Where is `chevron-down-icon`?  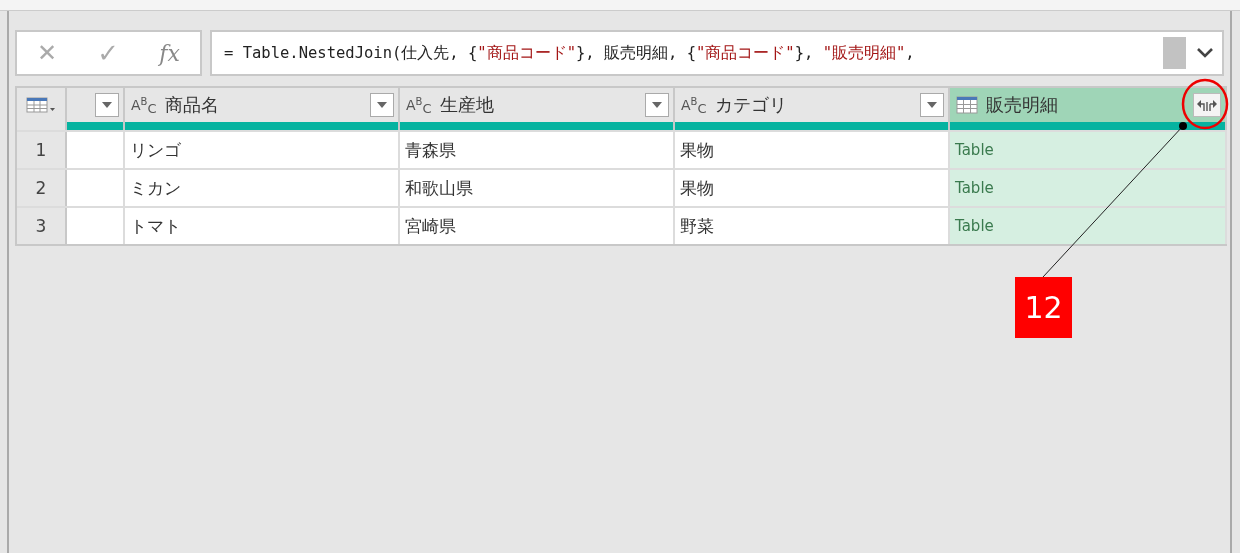
chevron-down-icon is located at coordinates (1205, 53).